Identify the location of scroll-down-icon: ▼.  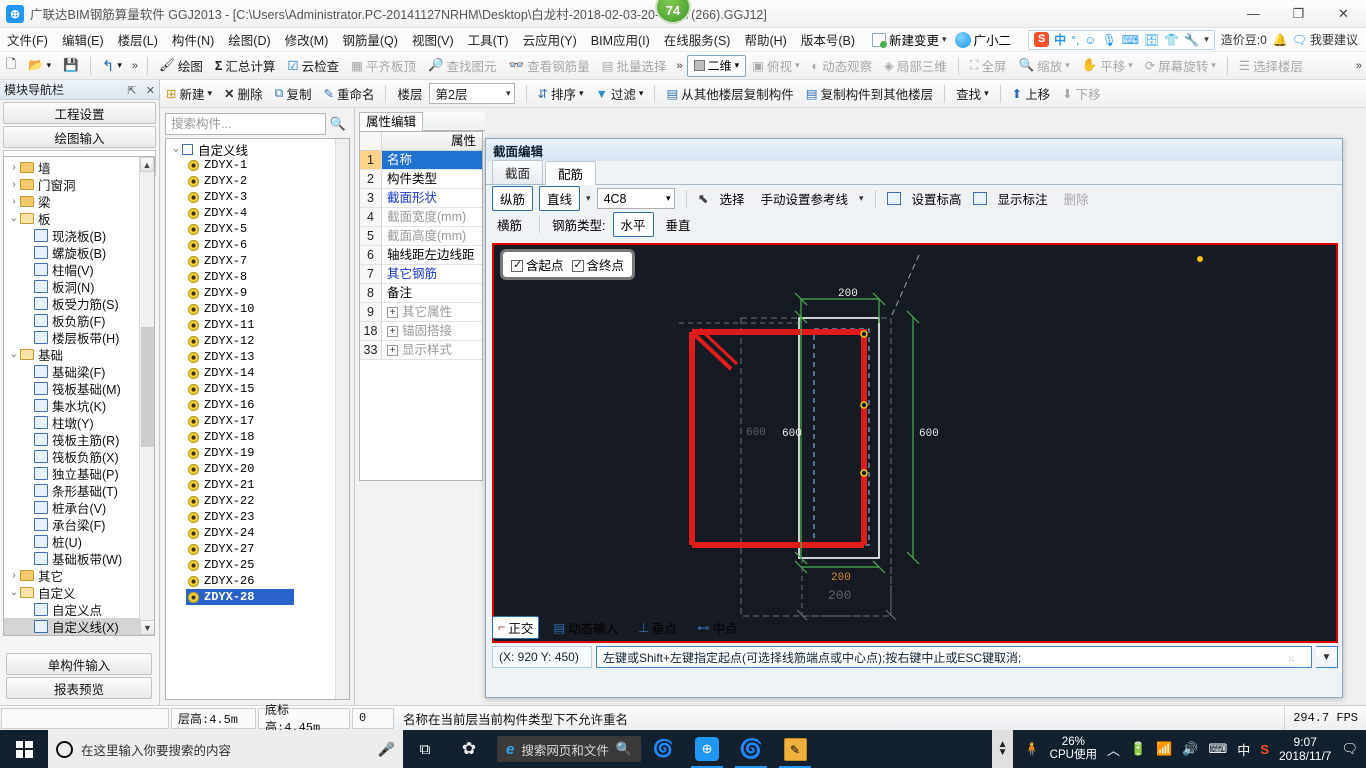
(147, 627).